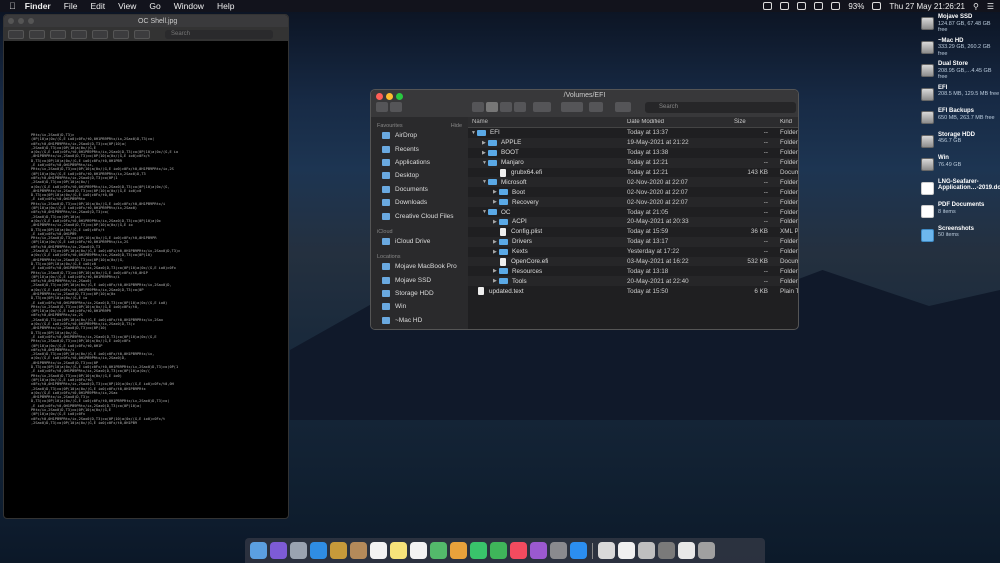  I want to click on minimize-button, so click(21, 21).